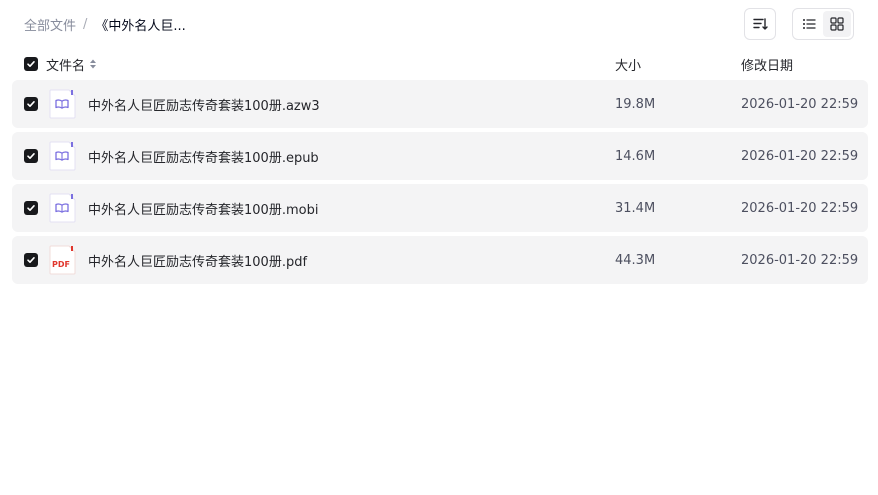 The height and width of the screenshot is (495, 878). Describe the element at coordinates (628, 64) in the screenshot. I see `size-column-header: 大小` at that location.